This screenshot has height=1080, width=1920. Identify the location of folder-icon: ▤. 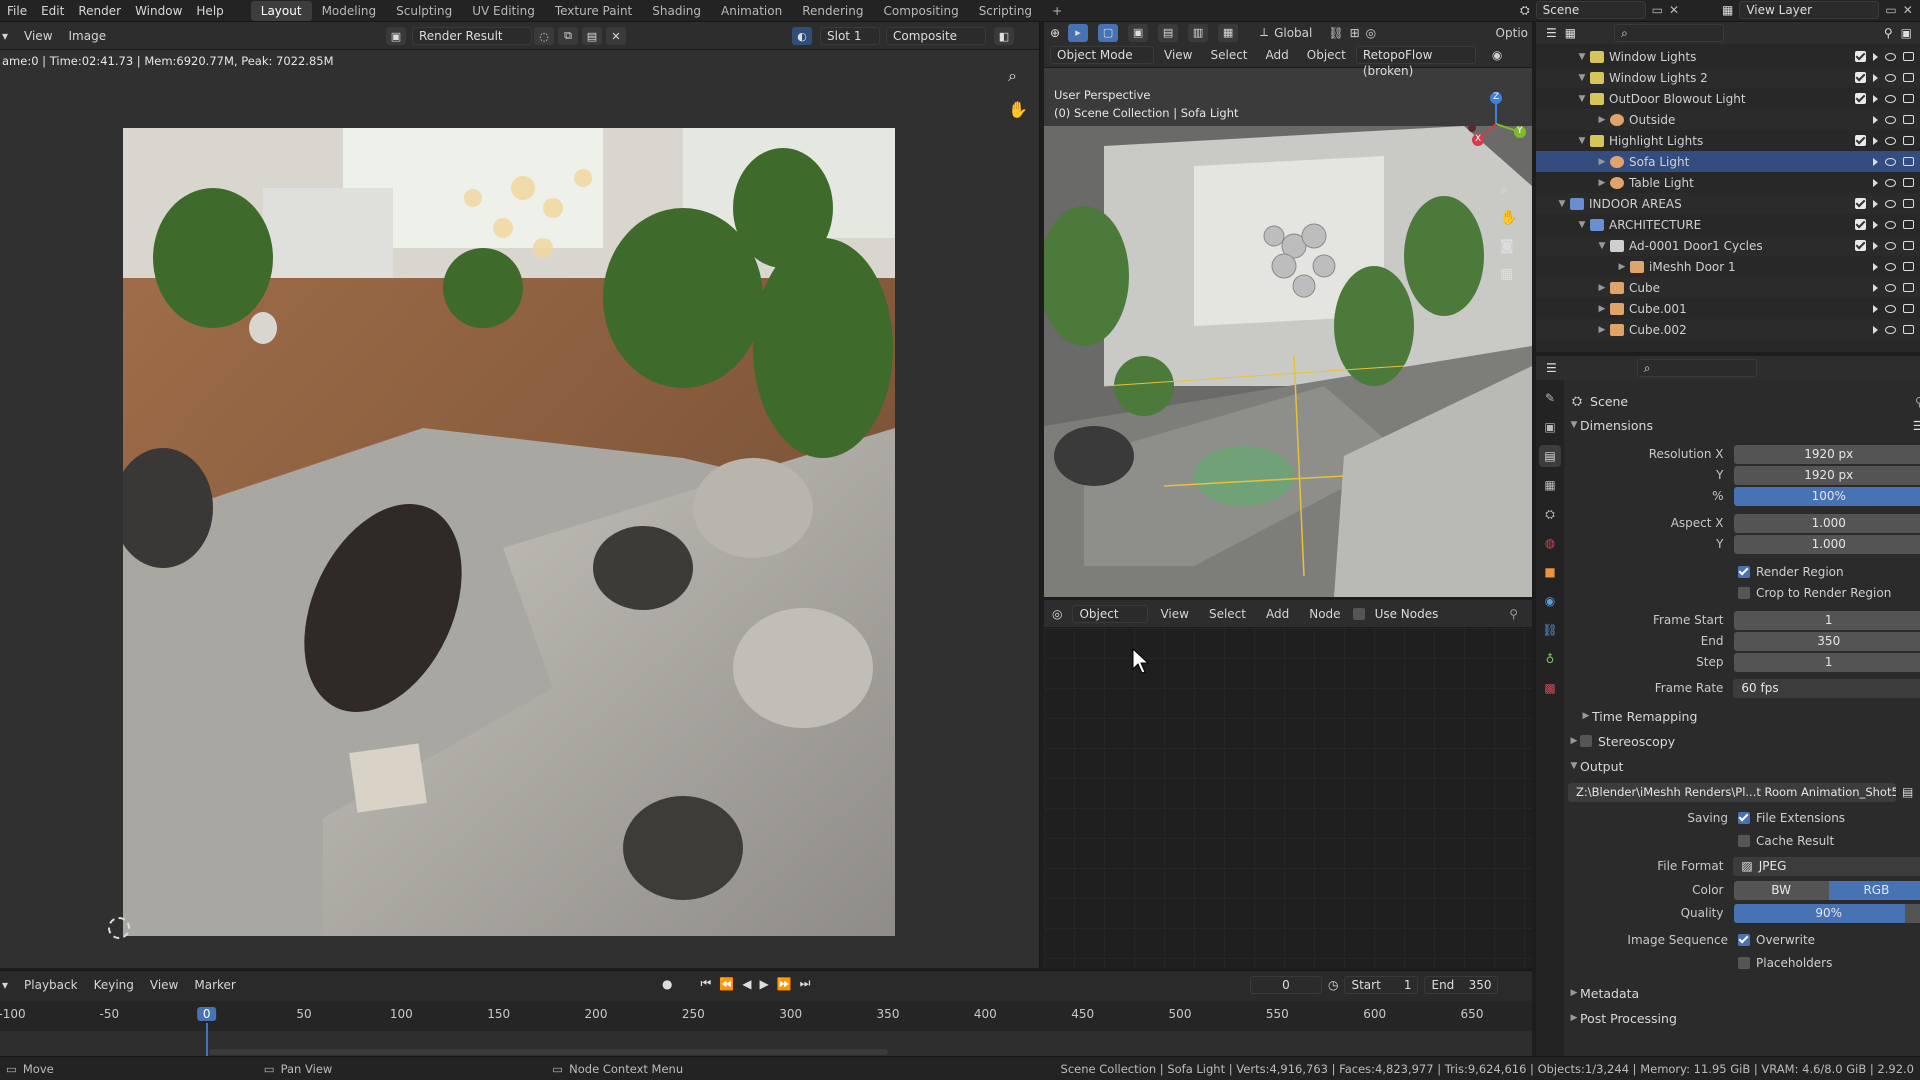
(1907, 792).